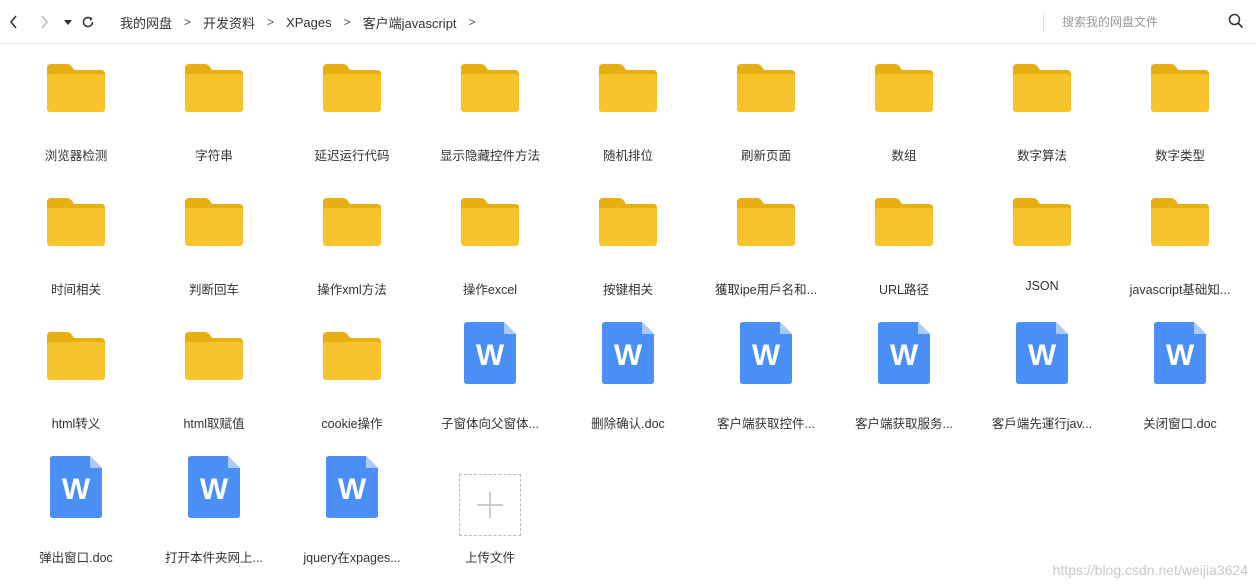 The image size is (1256, 588). Describe the element at coordinates (76, 156) in the screenshot. I see `item-label: 浏览器检测` at that location.